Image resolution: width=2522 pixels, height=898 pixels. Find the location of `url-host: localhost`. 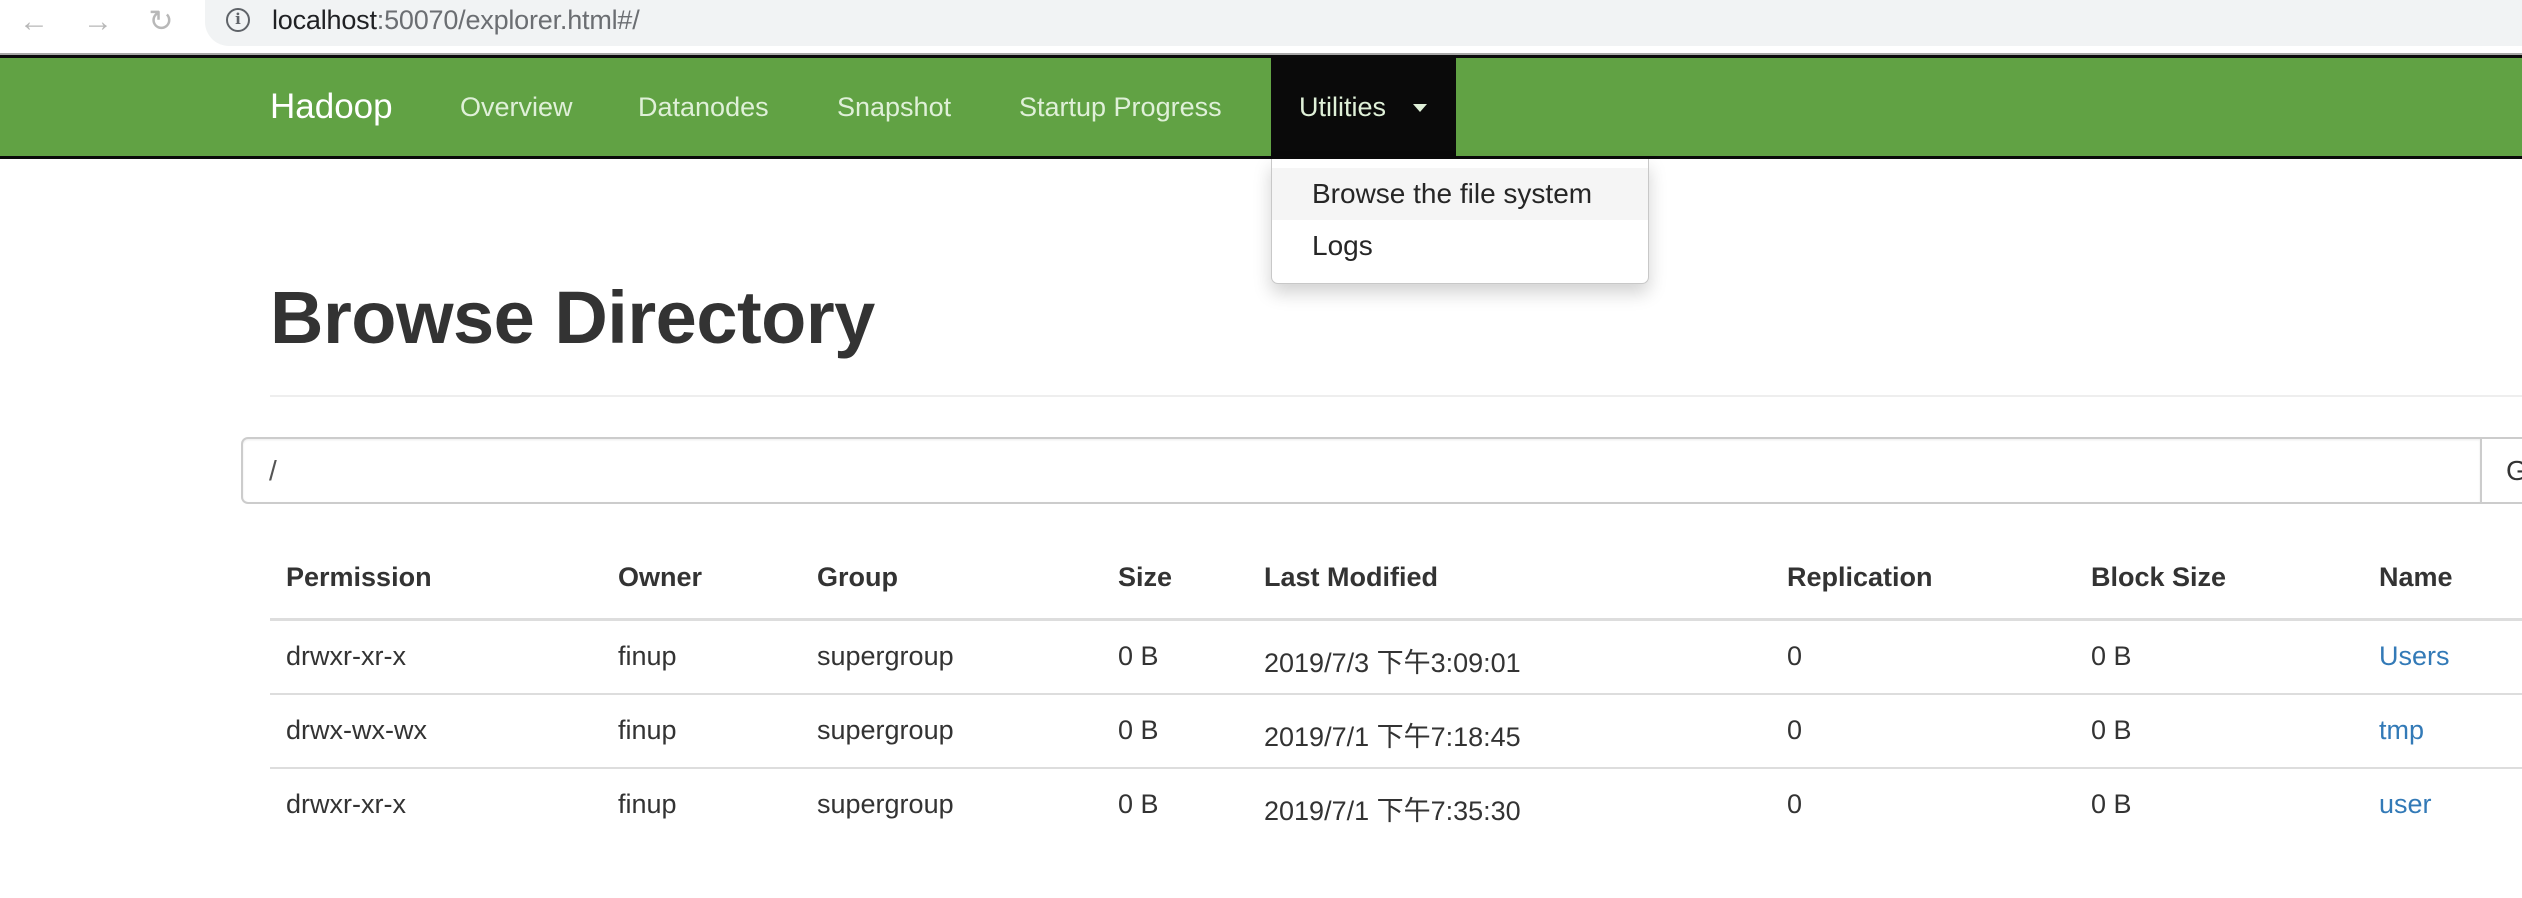

url-host: localhost is located at coordinates (324, 20).